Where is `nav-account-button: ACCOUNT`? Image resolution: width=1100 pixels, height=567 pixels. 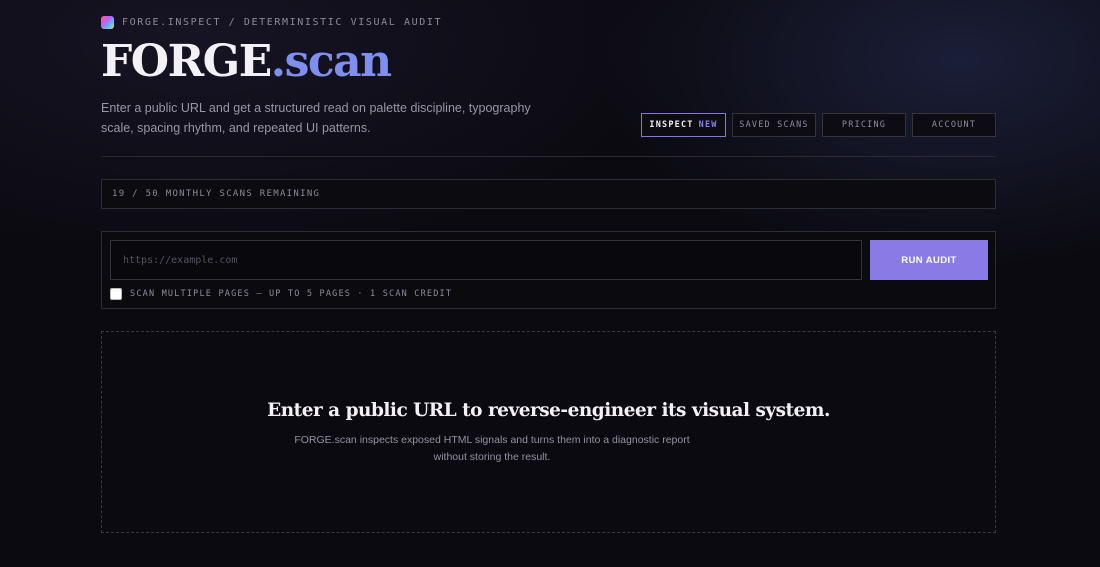 nav-account-button: ACCOUNT is located at coordinates (954, 125).